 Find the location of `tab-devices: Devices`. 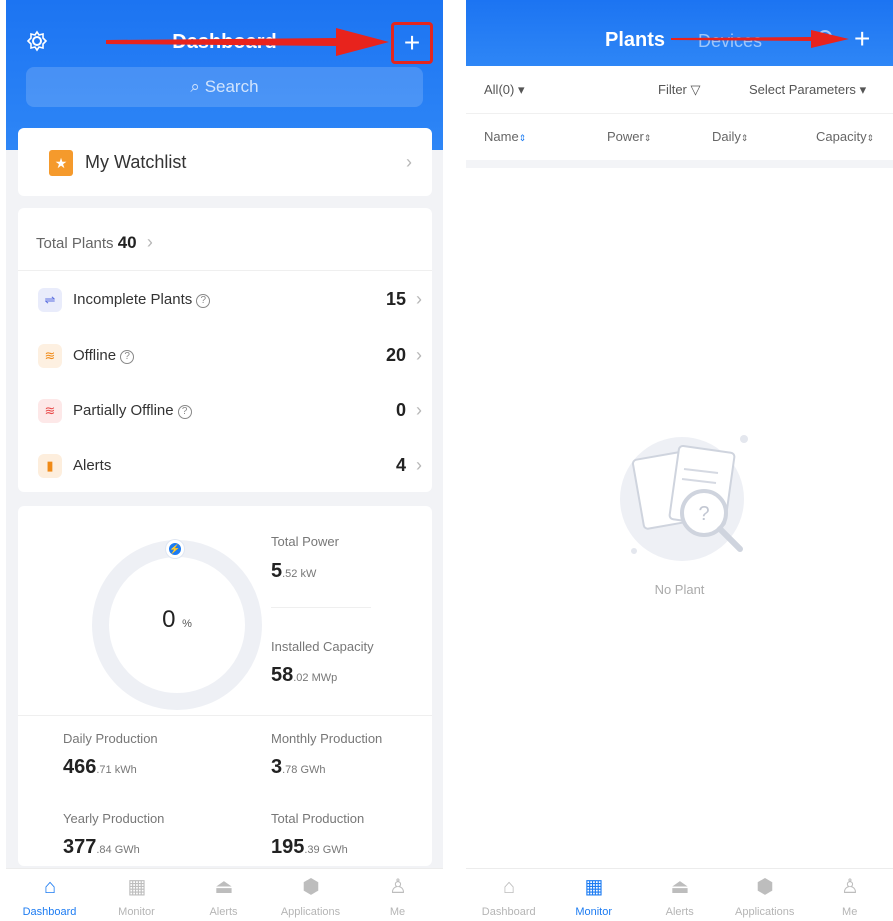

tab-devices: Devices is located at coordinates (730, 41).